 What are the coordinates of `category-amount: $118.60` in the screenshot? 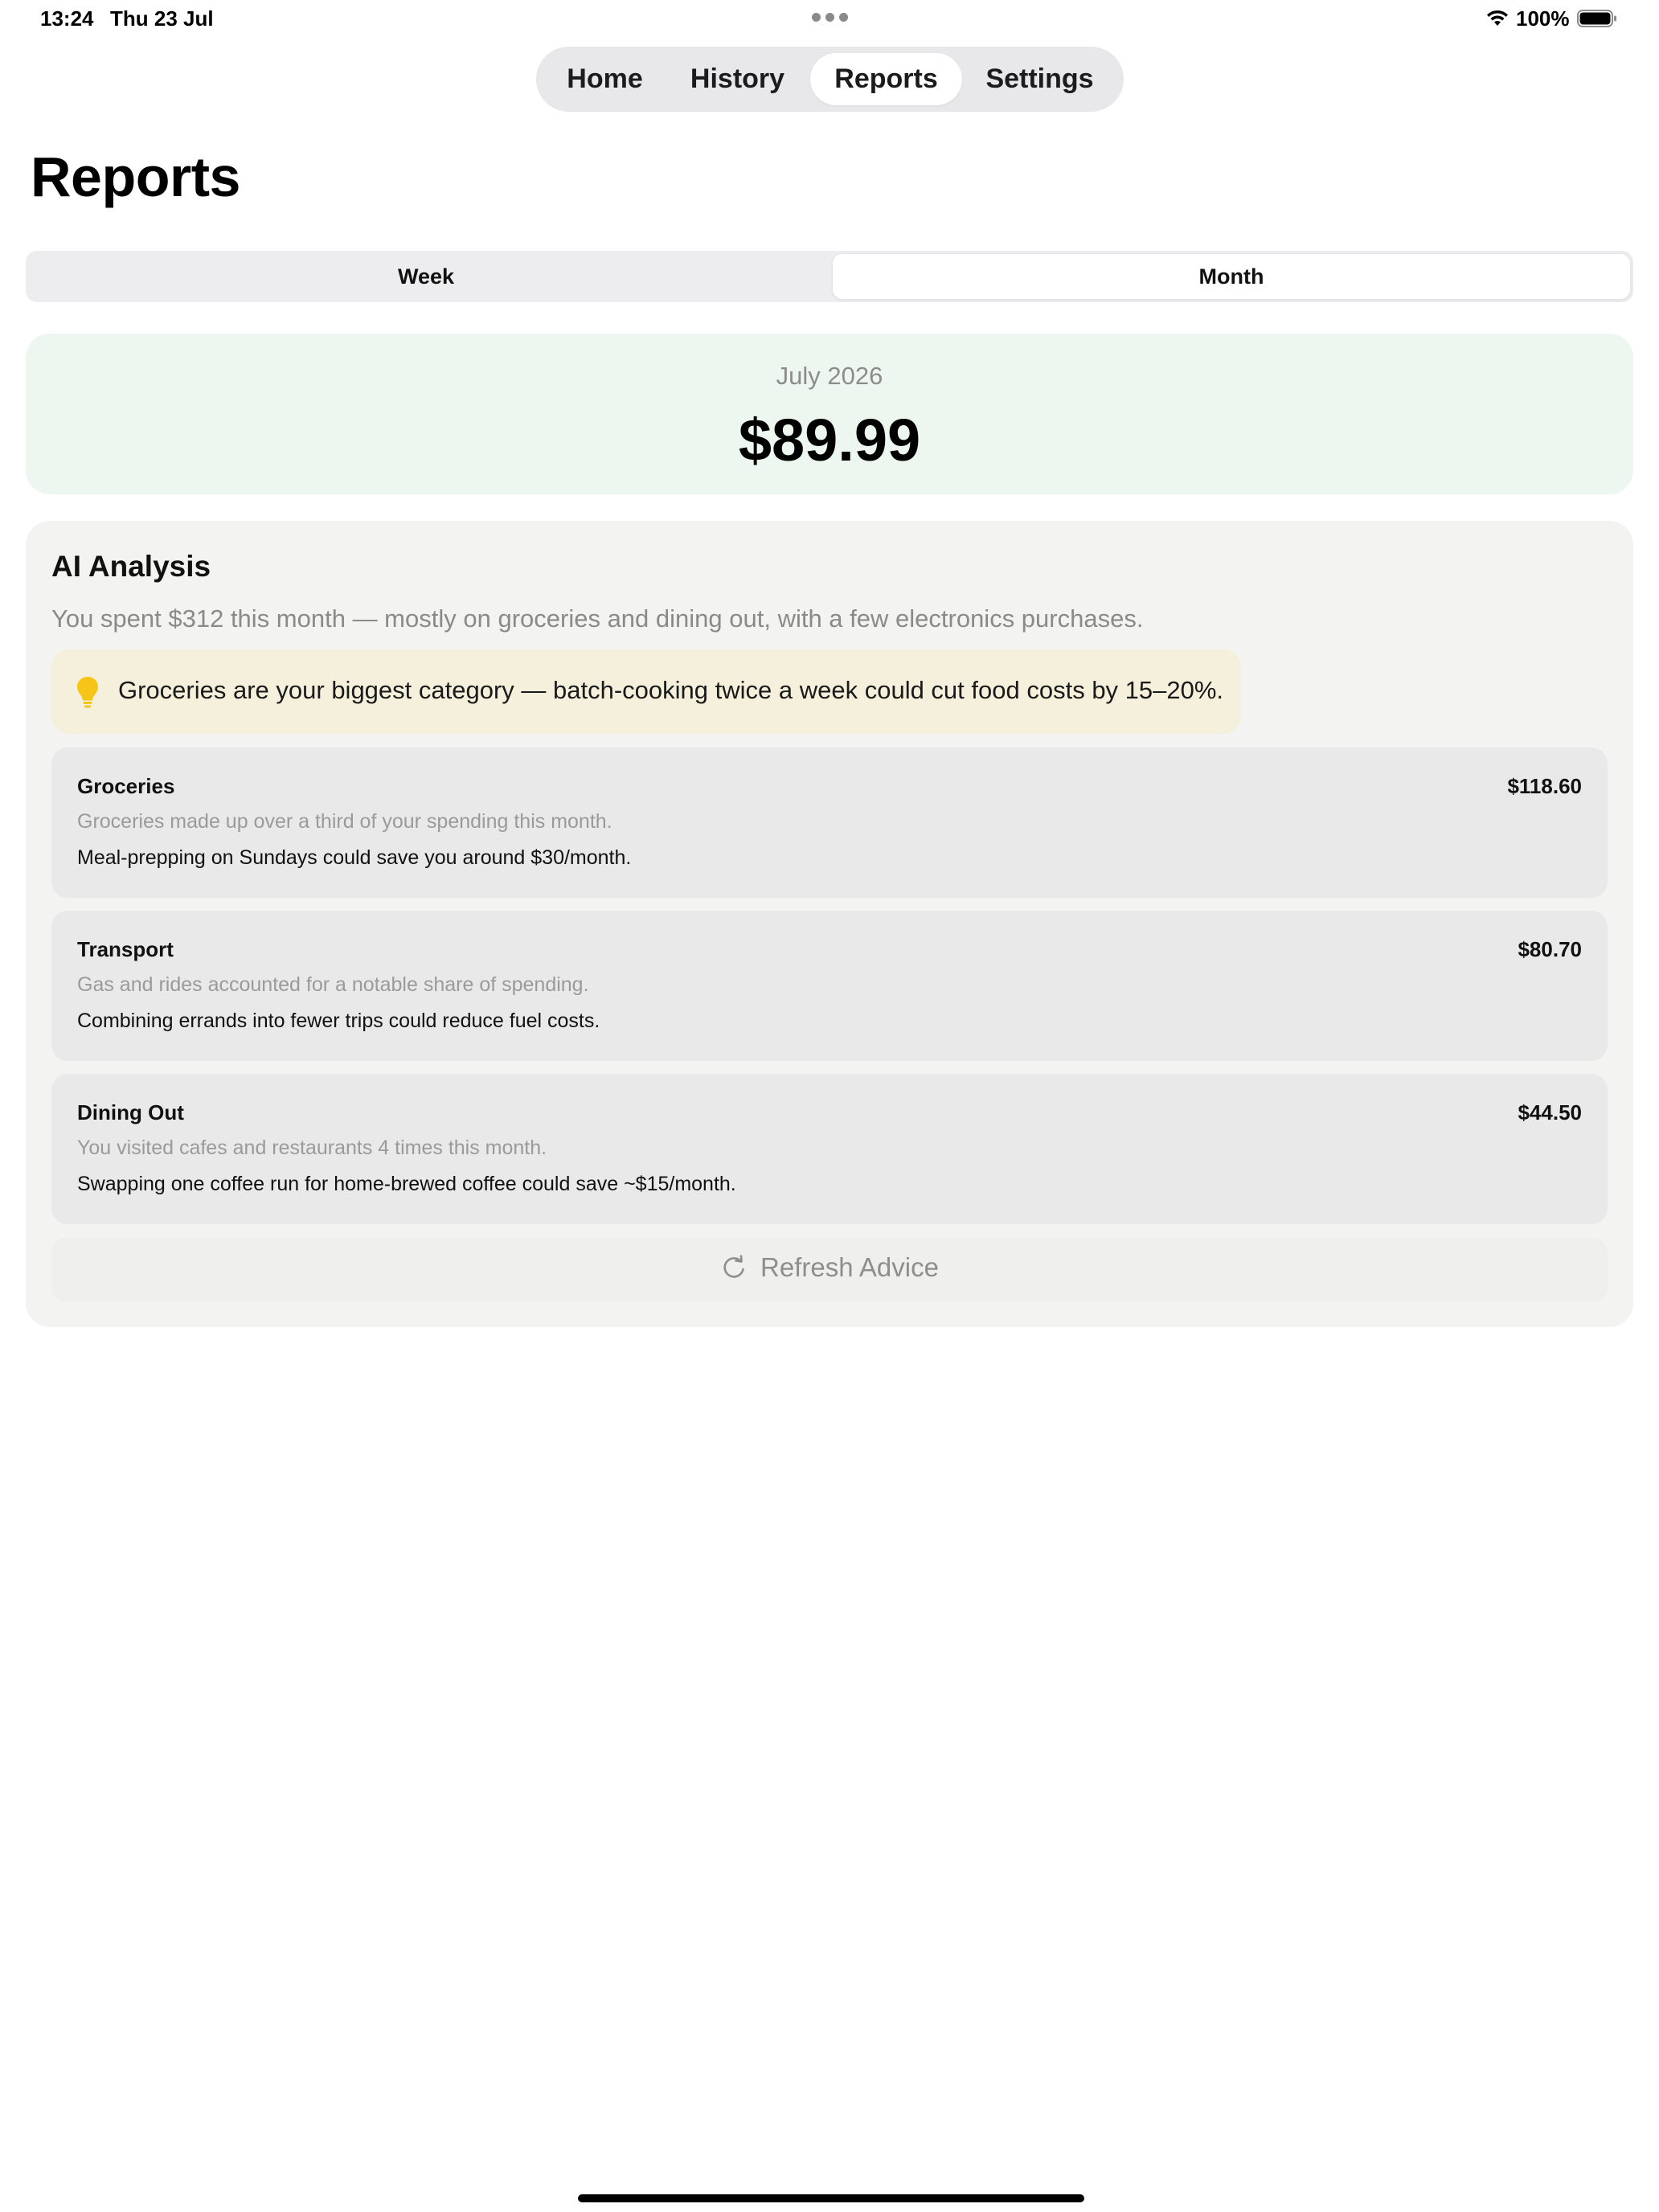 It's located at (1544, 786).